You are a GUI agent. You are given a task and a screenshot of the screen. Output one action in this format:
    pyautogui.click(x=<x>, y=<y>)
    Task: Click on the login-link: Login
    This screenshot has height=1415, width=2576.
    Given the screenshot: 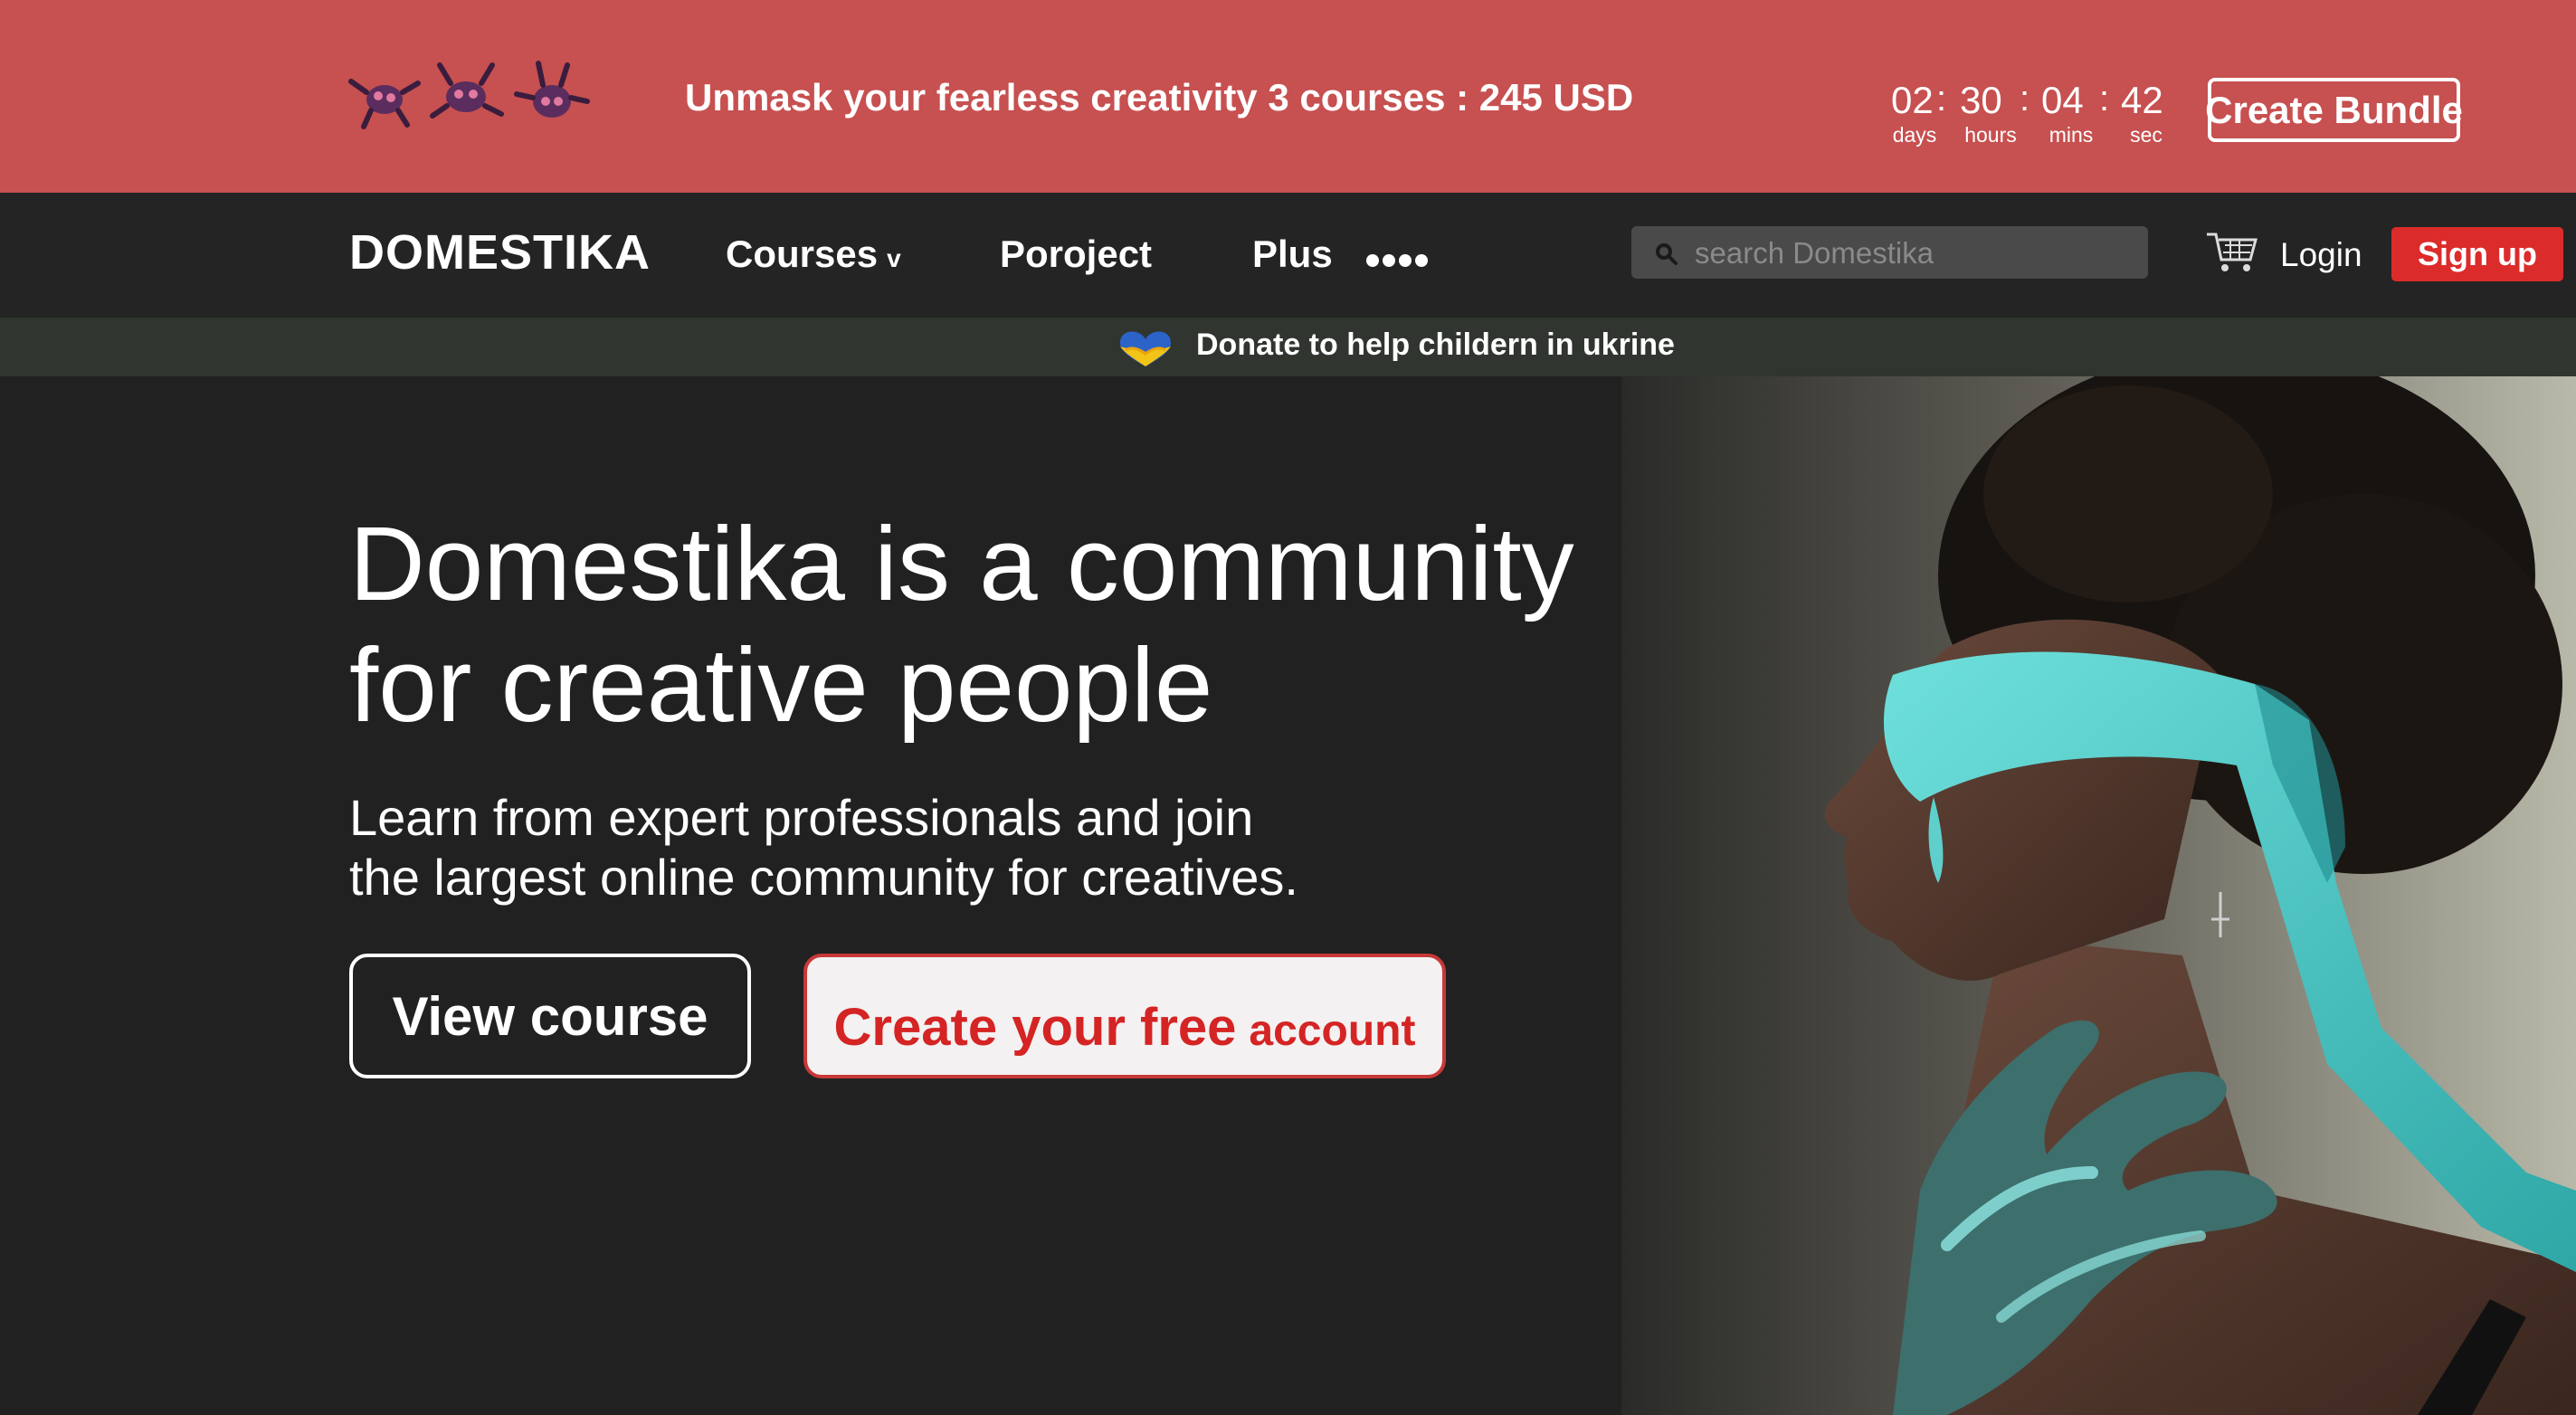 What is the action you would take?
    pyautogui.click(x=2321, y=255)
    